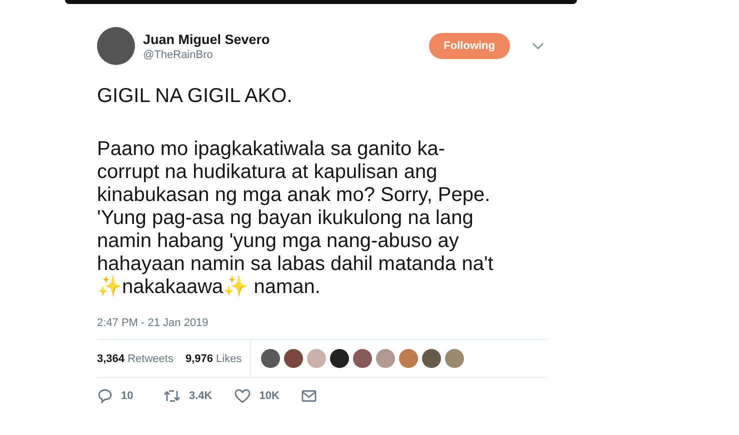 This screenshot has width=739, height=435. I want to click on action-count: 3.4K, so click(200, 396).